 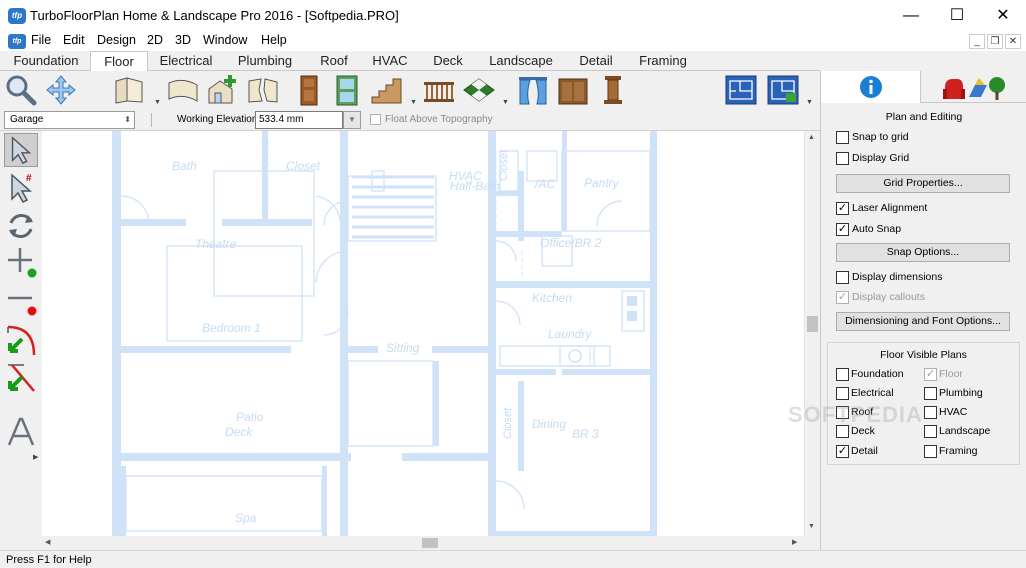 What do you see at coordinates (439, 90) in the screenshot?
I see `railing-icon` at bounding box center [439, 90].